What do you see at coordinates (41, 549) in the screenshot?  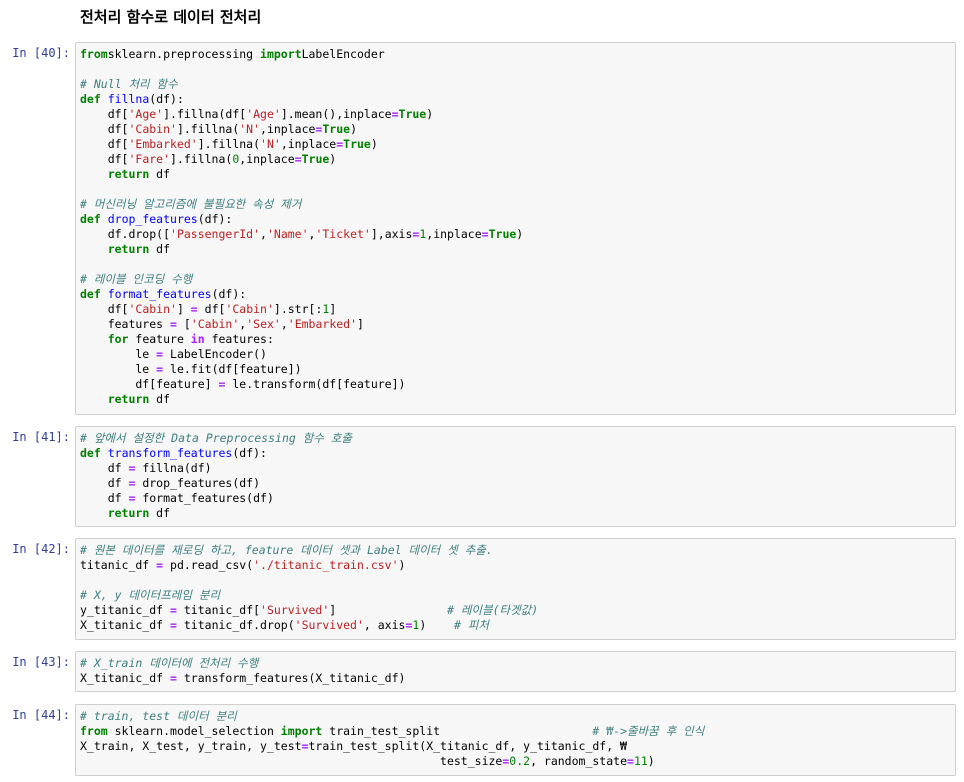 I see `cell-prompt: In [42]:` at bounding box center [41, 549].